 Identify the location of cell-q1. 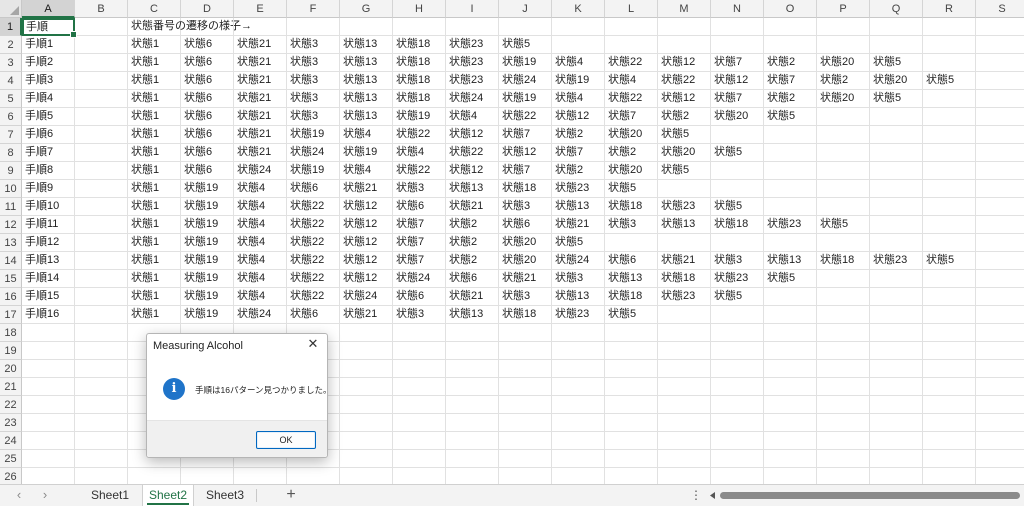
(896, 27).